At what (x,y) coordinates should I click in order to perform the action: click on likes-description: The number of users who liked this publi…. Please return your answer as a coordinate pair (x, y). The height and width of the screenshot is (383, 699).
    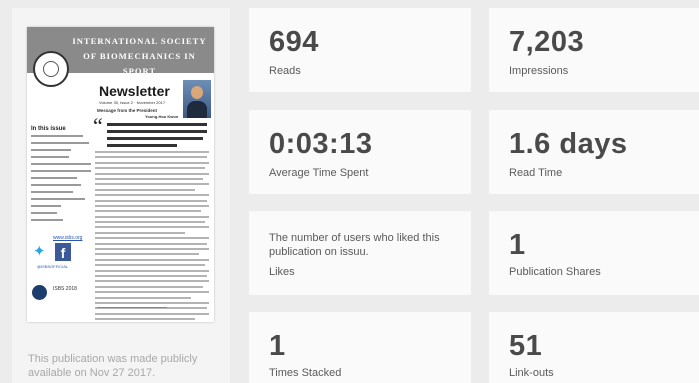
    Looking at the image, I should click on (354, 245).